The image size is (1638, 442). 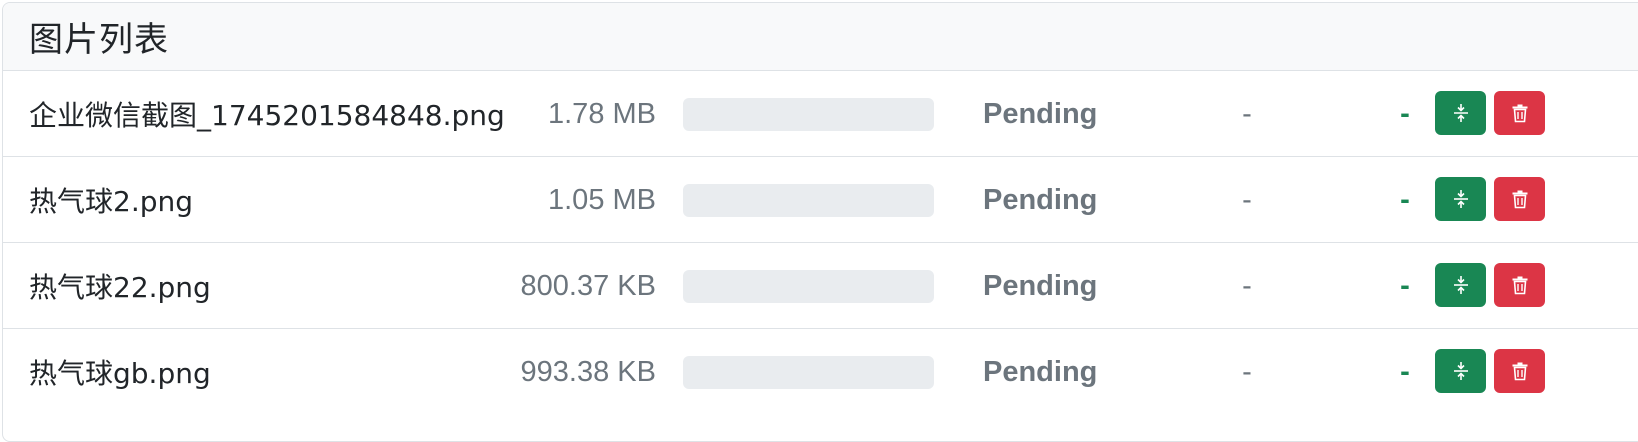 What do you see at coordinates (588, 371) in the screenshot?
I see `file-size: 993.38 KB` at bounding box center [588, 371].